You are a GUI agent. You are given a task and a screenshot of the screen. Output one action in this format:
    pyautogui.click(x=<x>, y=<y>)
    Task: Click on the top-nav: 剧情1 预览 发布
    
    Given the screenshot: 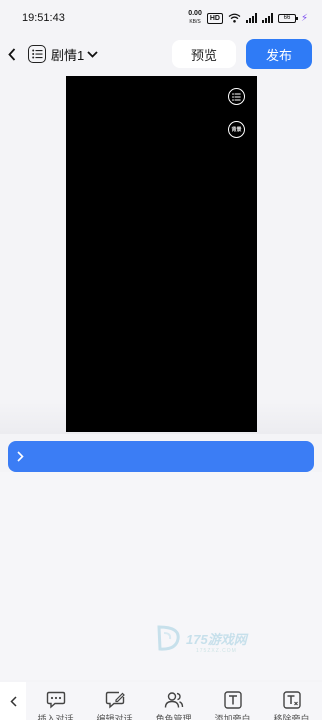 What is the action you would take?
    pyautogui.click(x=161, y=54)
    